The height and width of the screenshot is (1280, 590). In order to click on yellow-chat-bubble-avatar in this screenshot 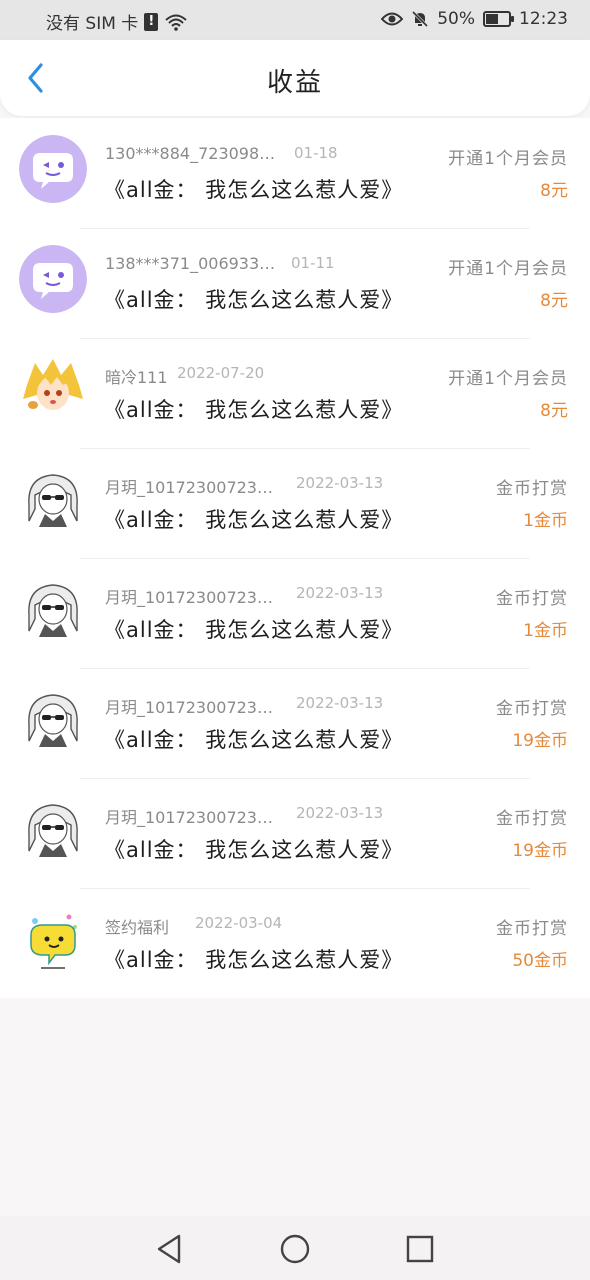, I will do `click(53, 939)`.